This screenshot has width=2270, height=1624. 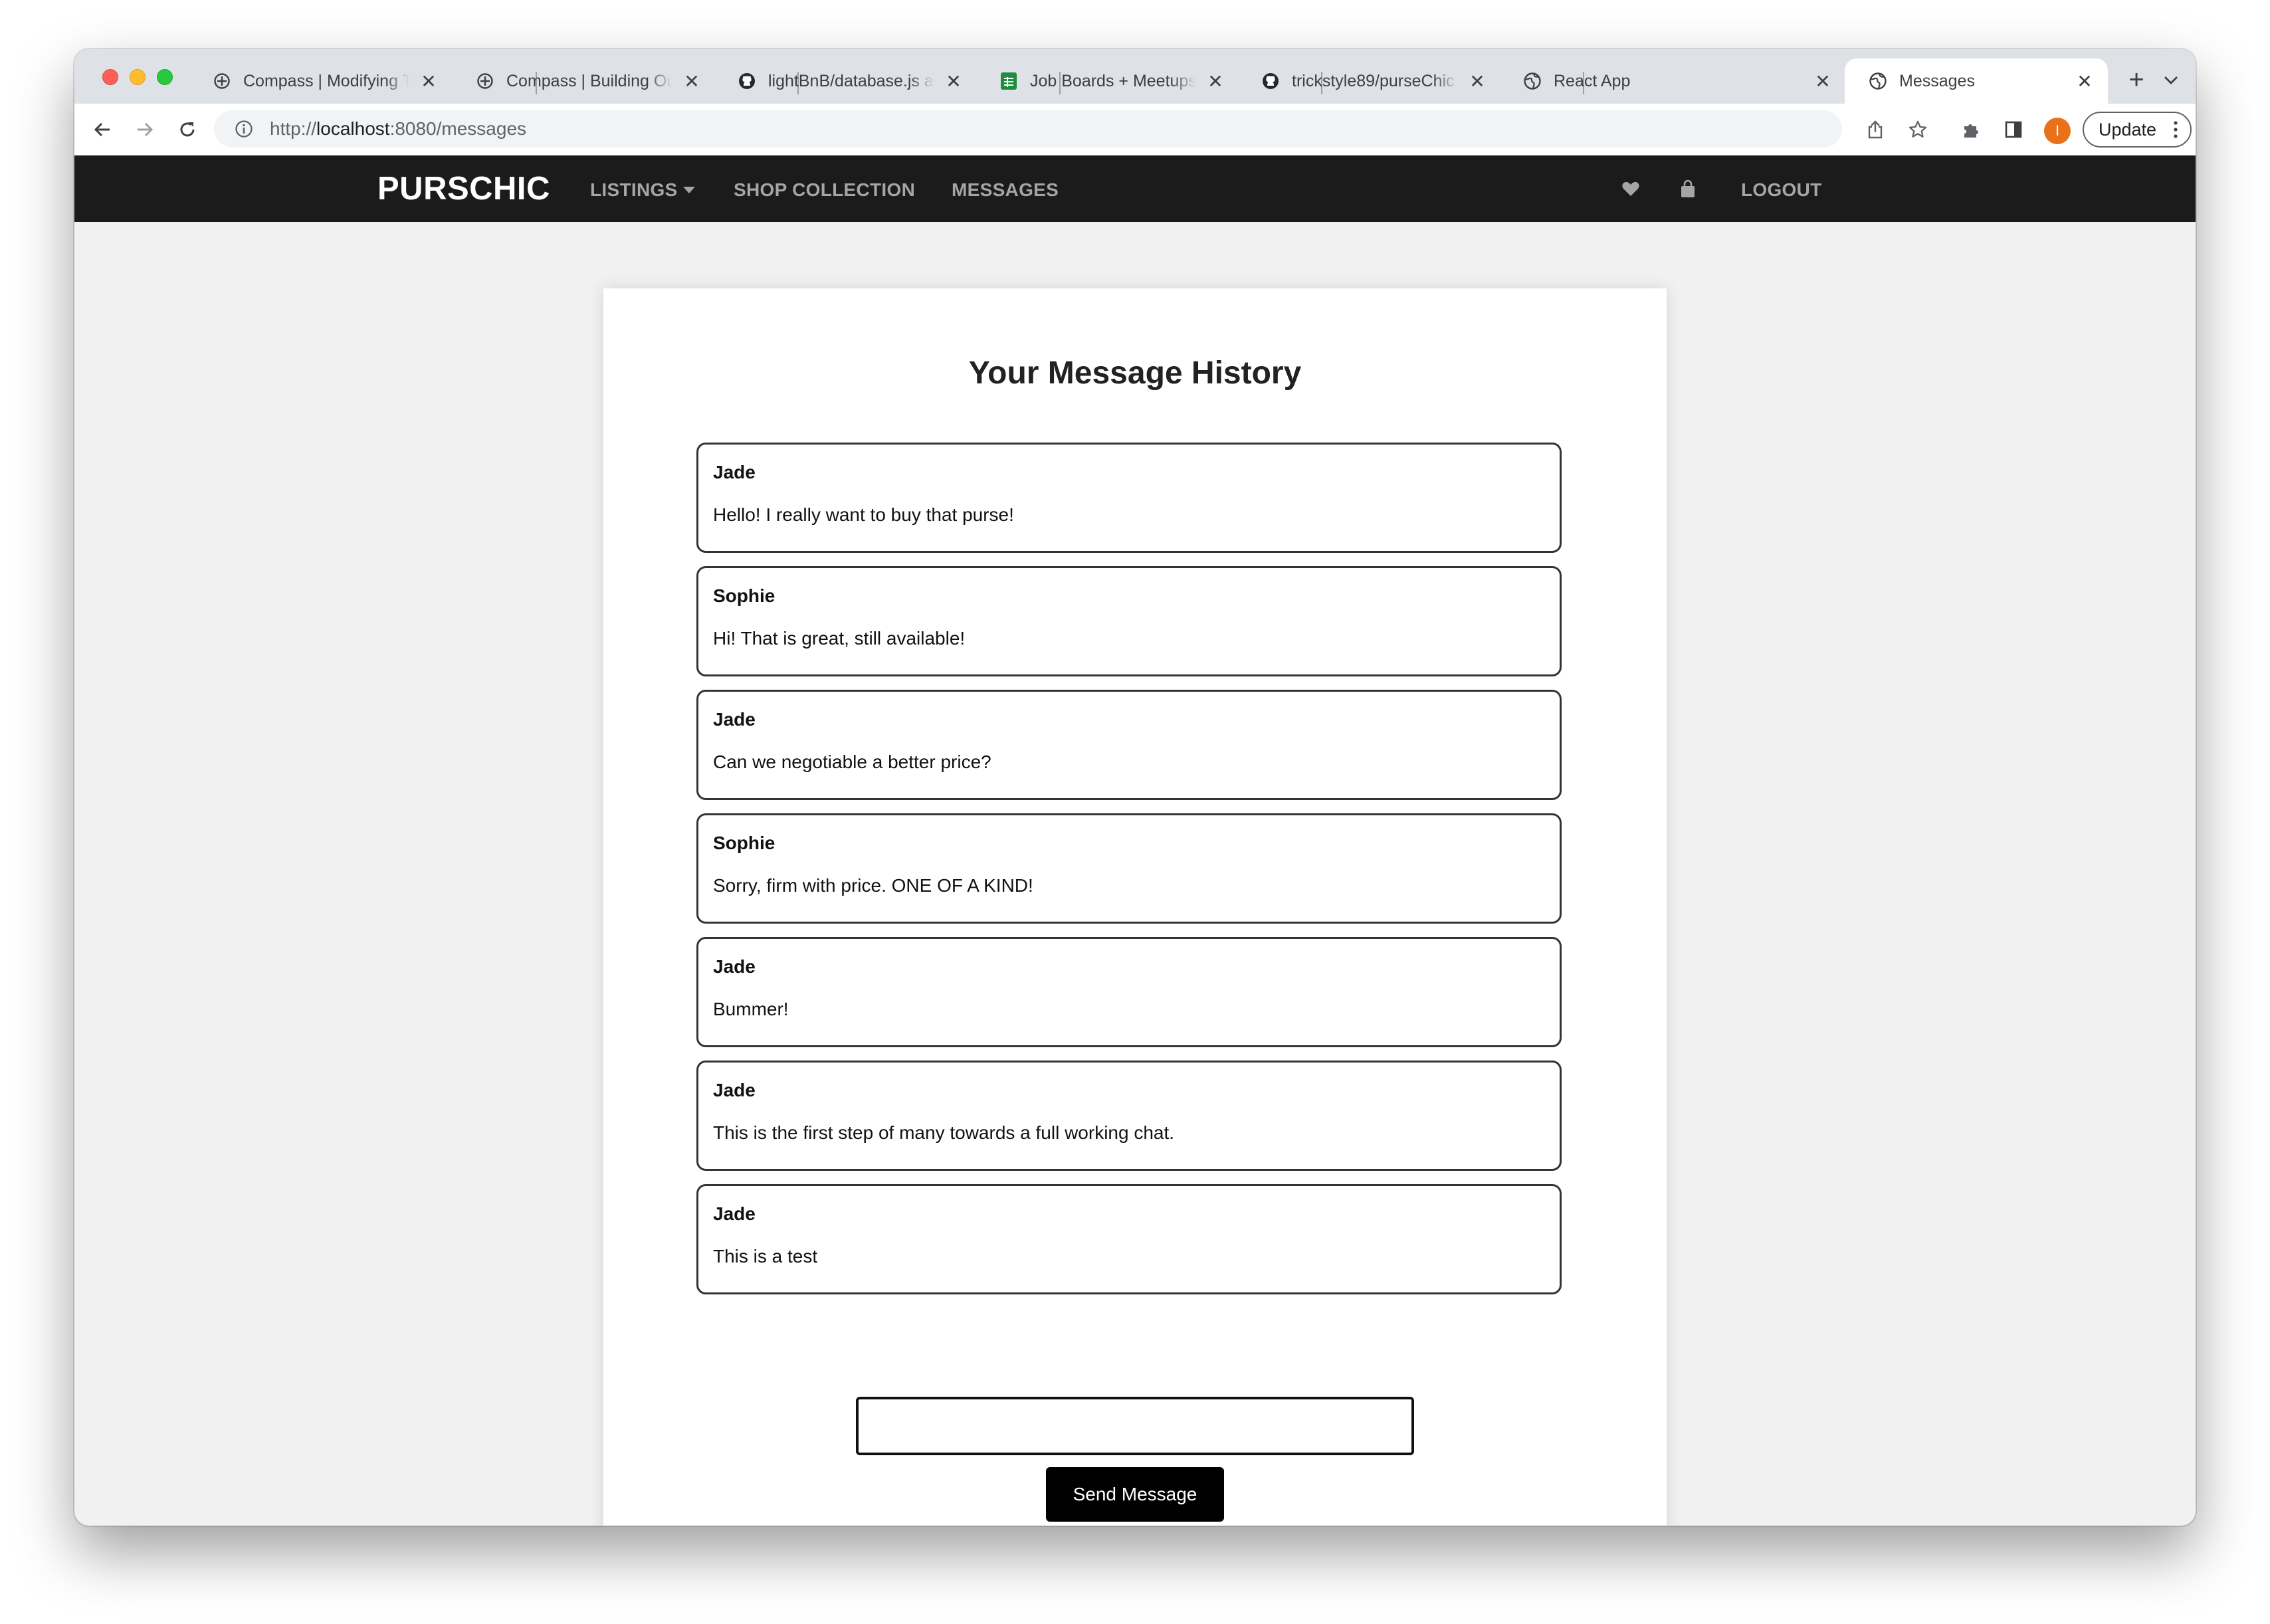 What do you see at coordinates (2171, 80) in the screenshot?
I see `tab-search-chevron-icon` at bounding box center [2171, 80].